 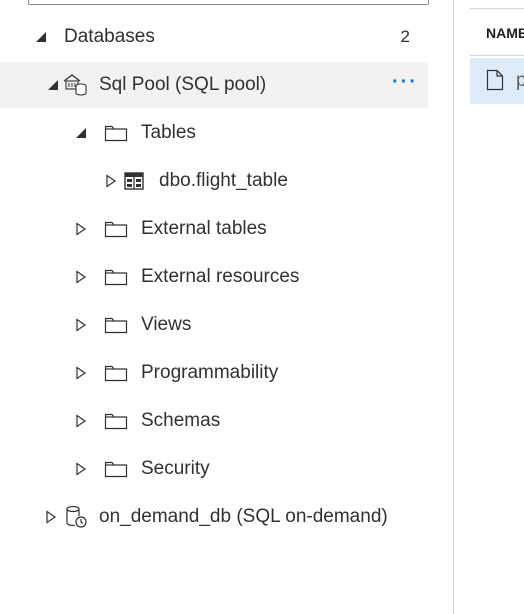 What do you see at coordinates (181, 420) in the screenshot?
I see `tree-item-label: Schemas` at bounding box center [181, 420].